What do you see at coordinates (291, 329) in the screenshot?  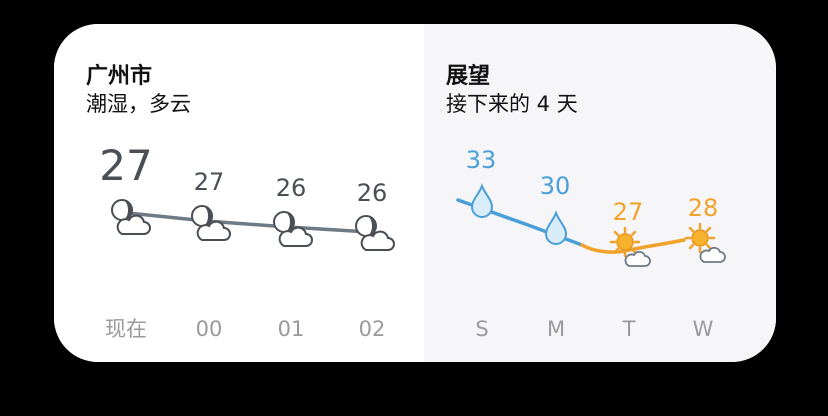 I see `hour-label: 01` at bounding box center [291, 329].